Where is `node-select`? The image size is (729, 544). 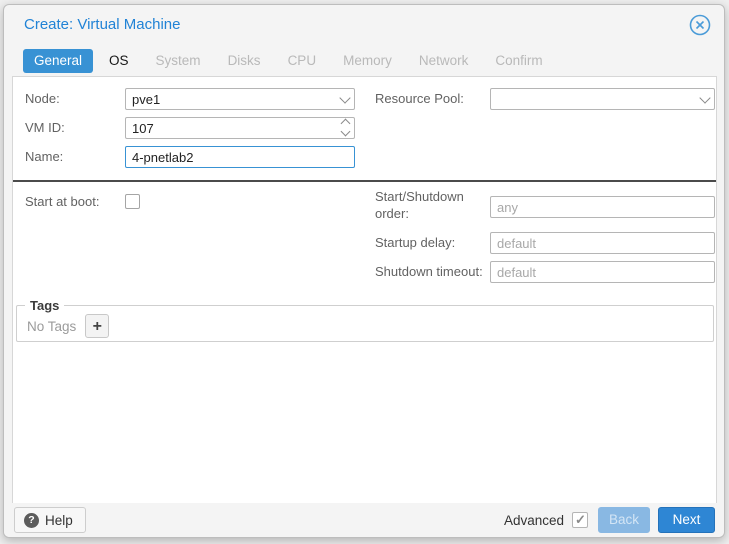 node-select is located at coordinates (240, 99).